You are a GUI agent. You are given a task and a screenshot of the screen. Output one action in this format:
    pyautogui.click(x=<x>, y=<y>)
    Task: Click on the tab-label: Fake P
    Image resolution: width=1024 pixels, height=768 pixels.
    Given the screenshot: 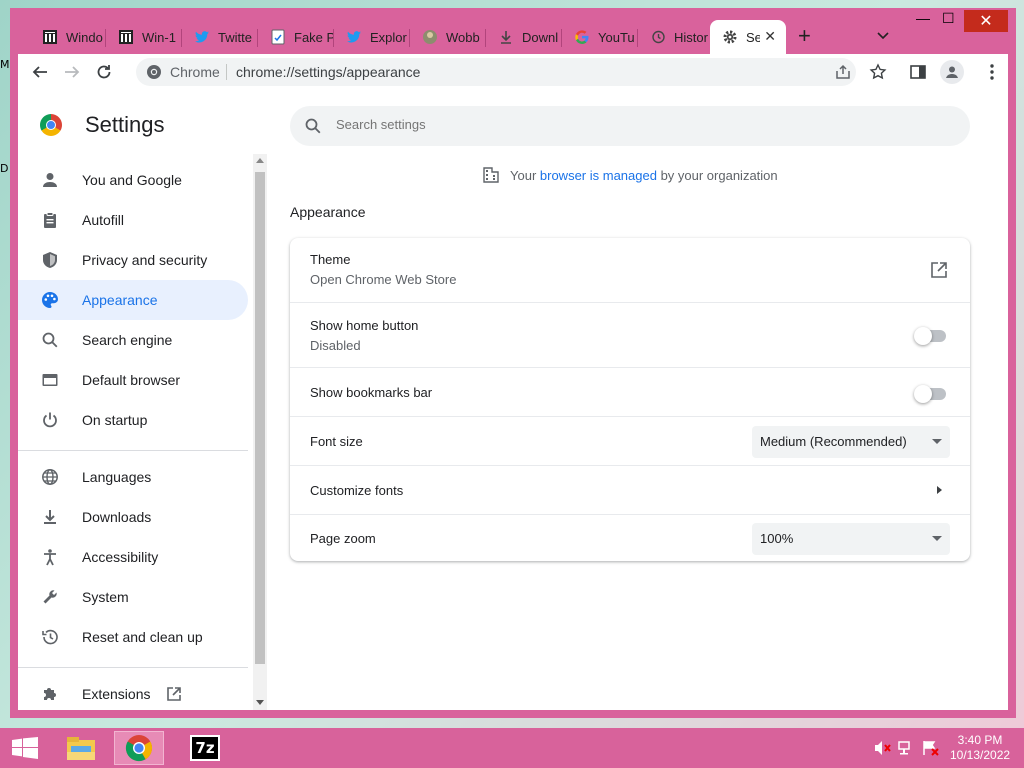 What is the action you would take?
    pyautogui.click(x=314, y=37)
    